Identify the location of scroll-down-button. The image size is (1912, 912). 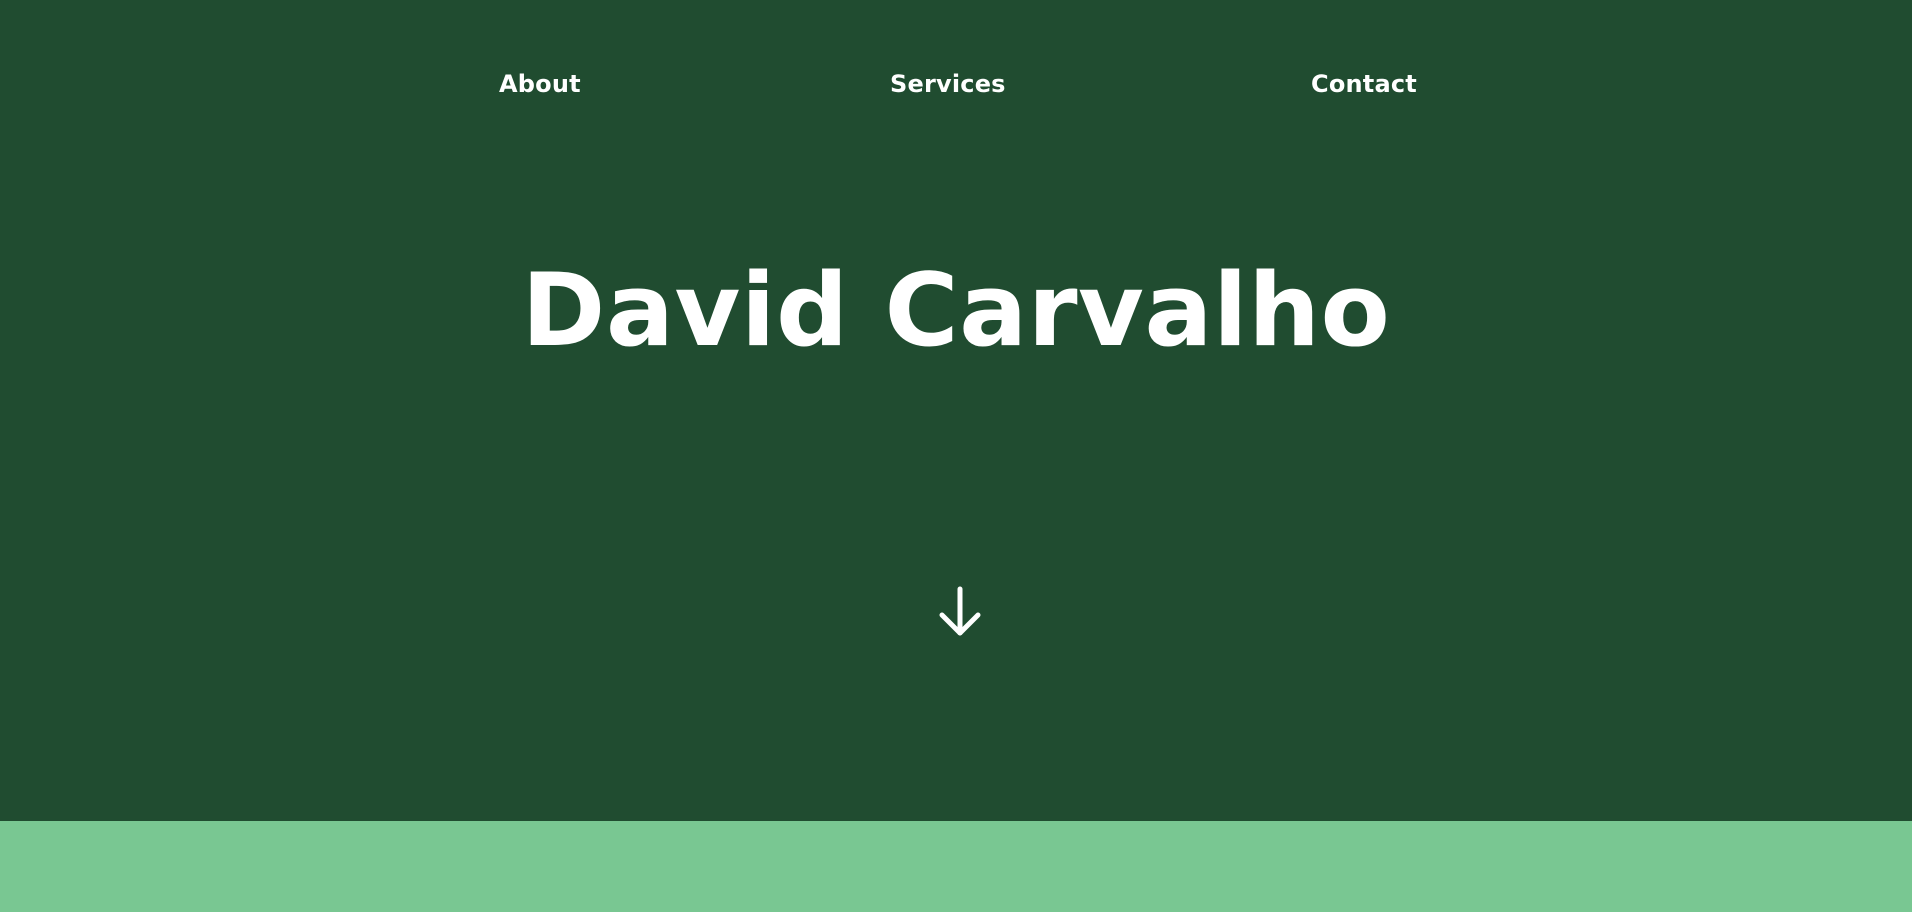
(960, 613).